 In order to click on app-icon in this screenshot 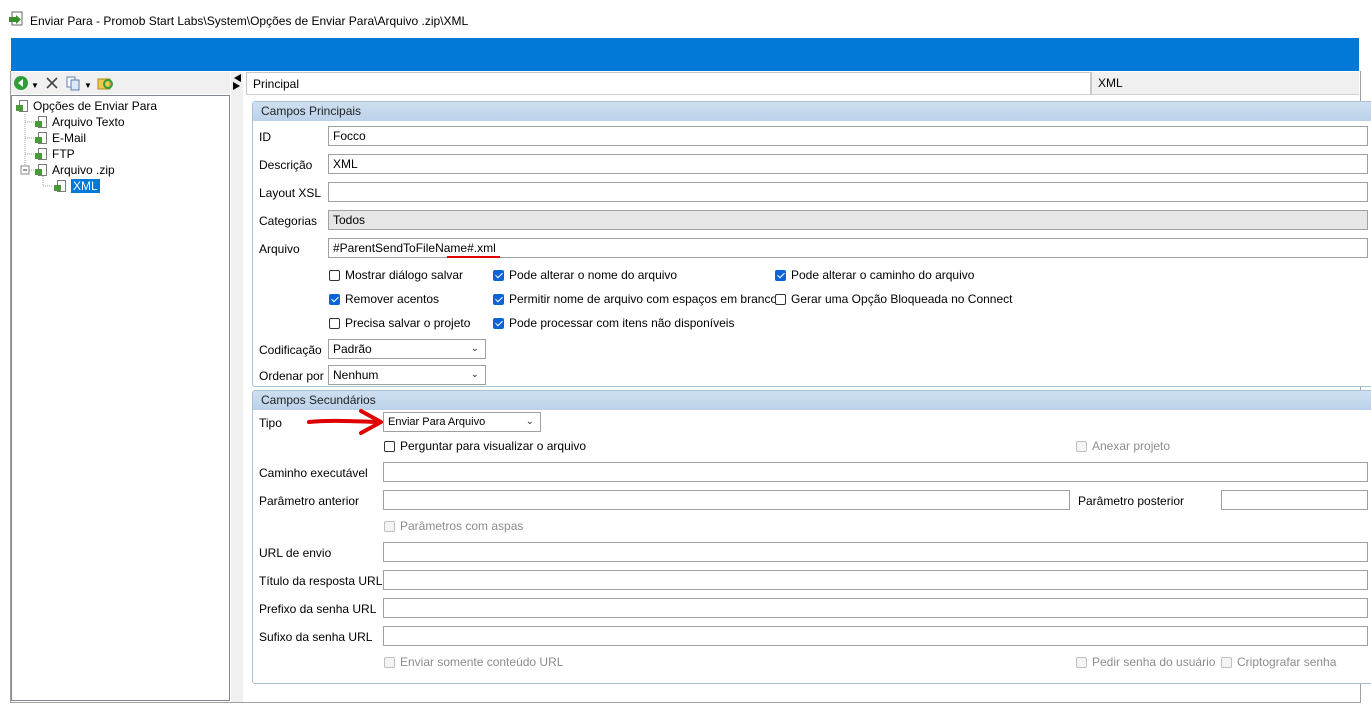, I will do `click(16, 18)`.